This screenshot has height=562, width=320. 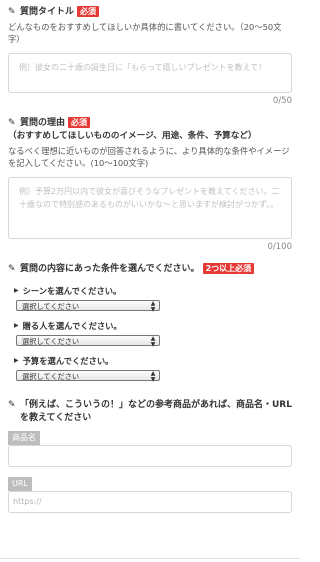 I want to click on scene-select-value: 選択してください, so click(x=51, y=307).